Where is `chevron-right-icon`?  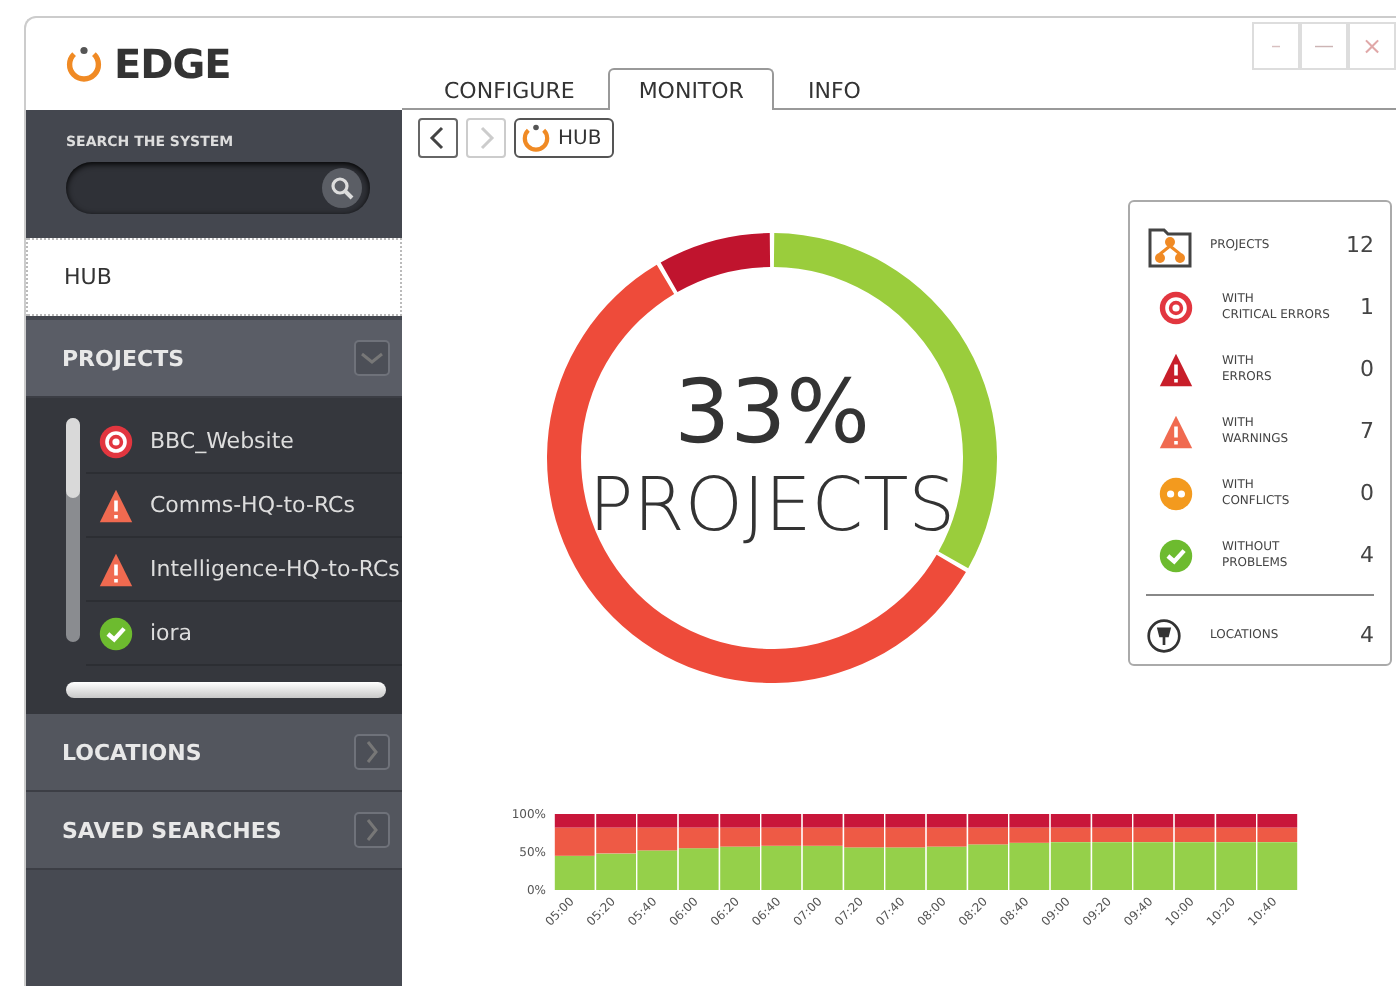
chevron-right-icon is located at coordinates (486, 138).